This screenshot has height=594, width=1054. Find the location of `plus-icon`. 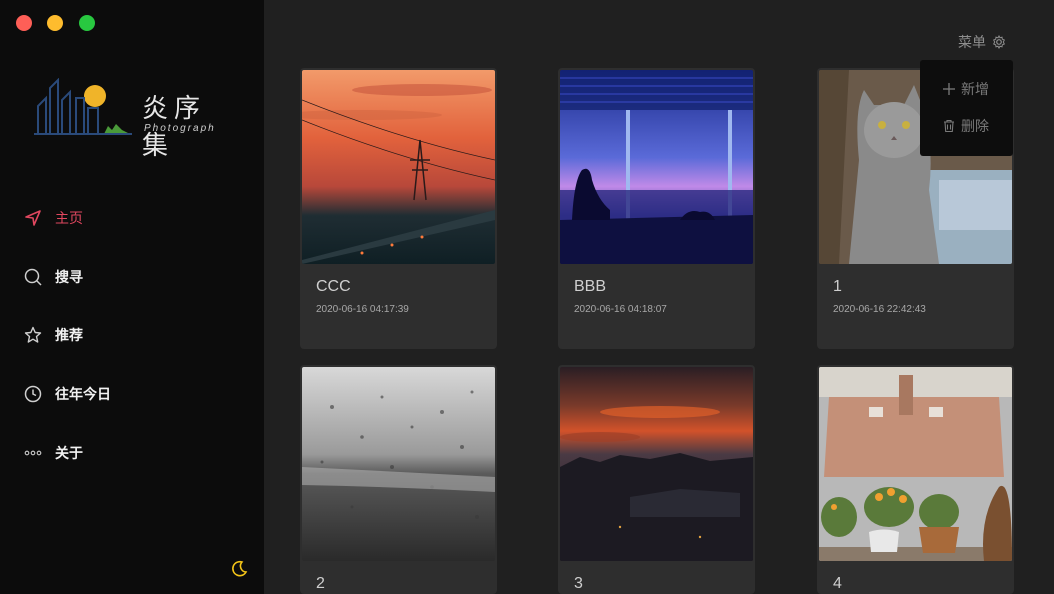

plus-icon is located at coordinates (949, 89).